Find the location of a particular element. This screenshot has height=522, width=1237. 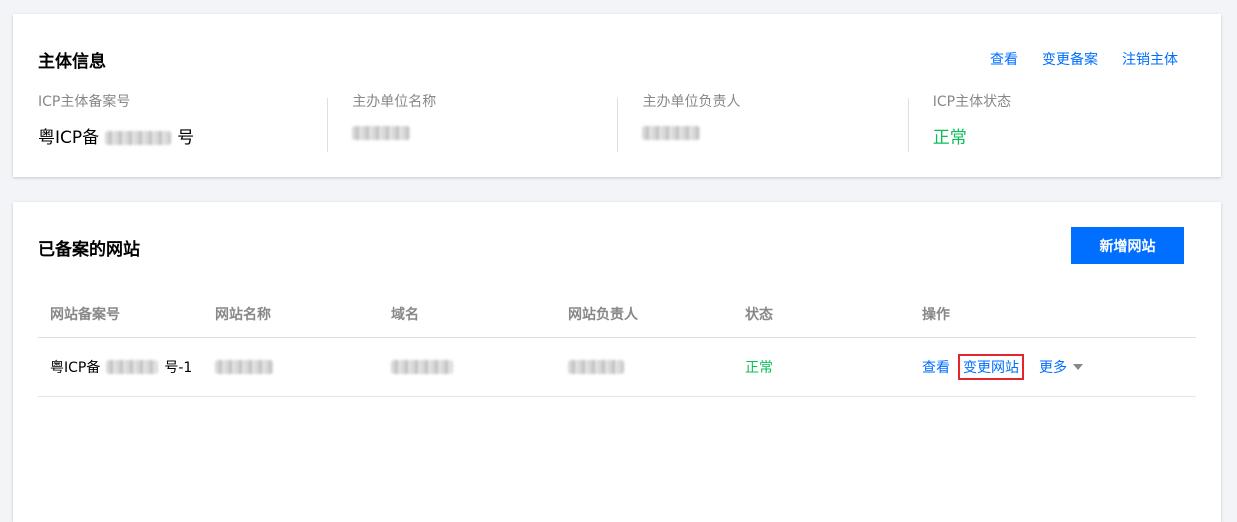

record-prefix: 粤ICP备 is located at coordinates (75, 368).